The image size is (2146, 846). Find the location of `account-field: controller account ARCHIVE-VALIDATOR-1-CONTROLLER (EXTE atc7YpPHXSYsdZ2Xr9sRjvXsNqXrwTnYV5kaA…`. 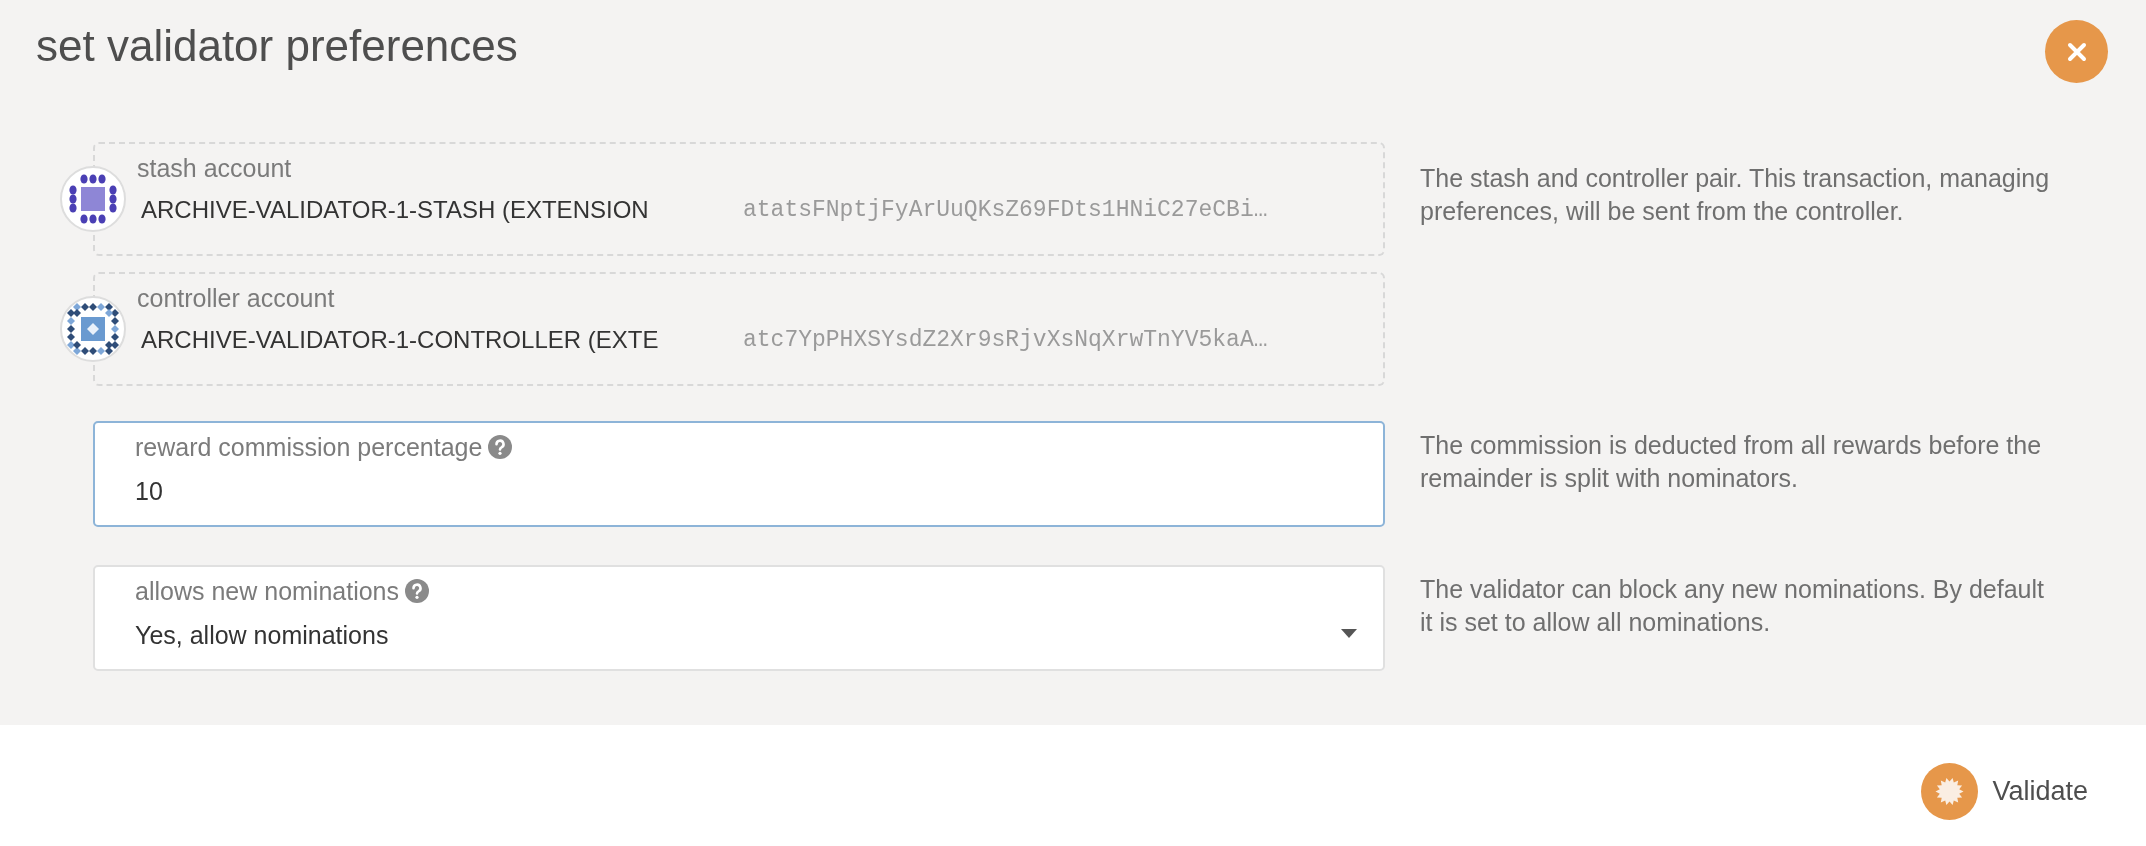

account-field: controller account ARCHIVE-VALIDATOR-1-CONTROLLER (EXTE atc7YpPHXSYsdZ2Xr9sRjvXsNqXrwTnYV5kaA… is located at coordinates (739, 329).